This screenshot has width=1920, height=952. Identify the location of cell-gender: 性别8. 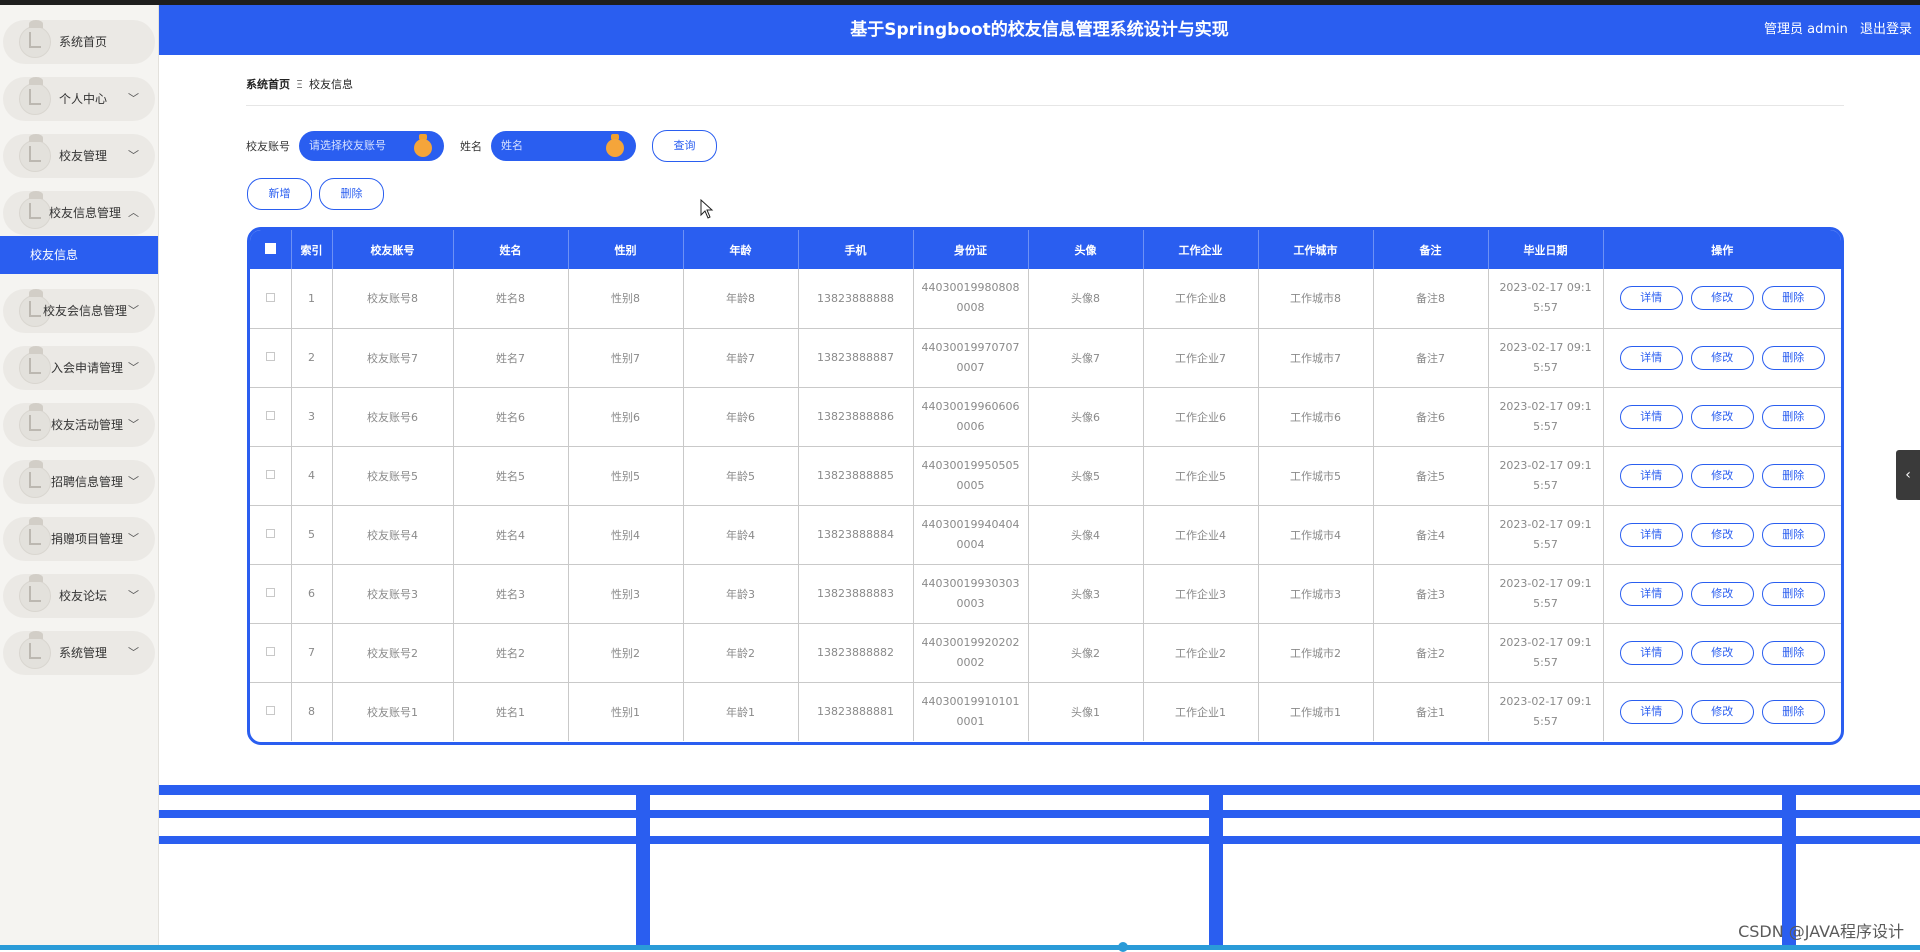
(626, 299).